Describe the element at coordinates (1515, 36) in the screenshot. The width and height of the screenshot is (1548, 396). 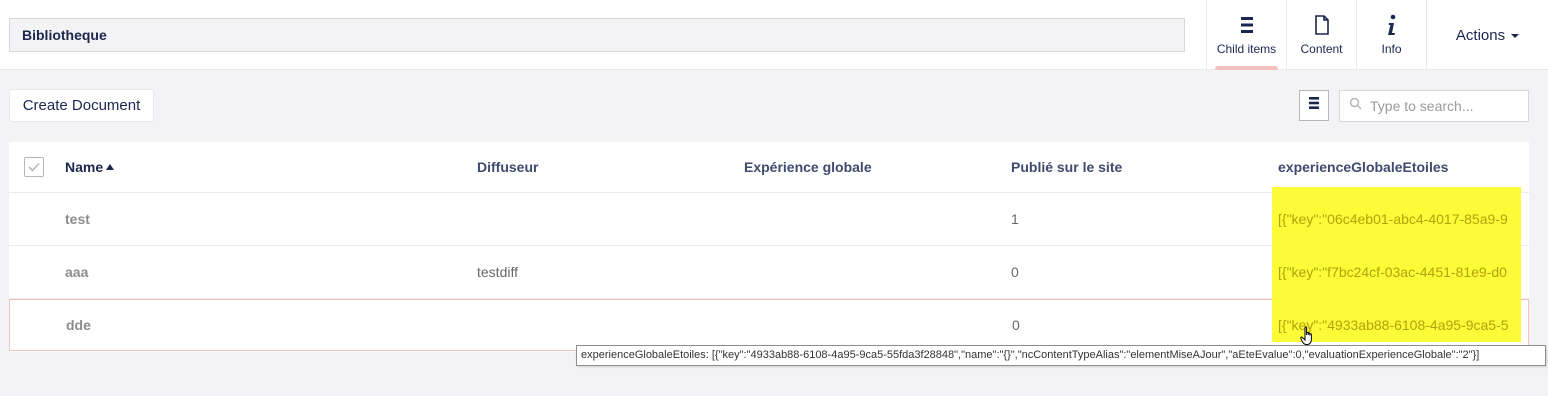
I see `caret-down-icon` at that location.